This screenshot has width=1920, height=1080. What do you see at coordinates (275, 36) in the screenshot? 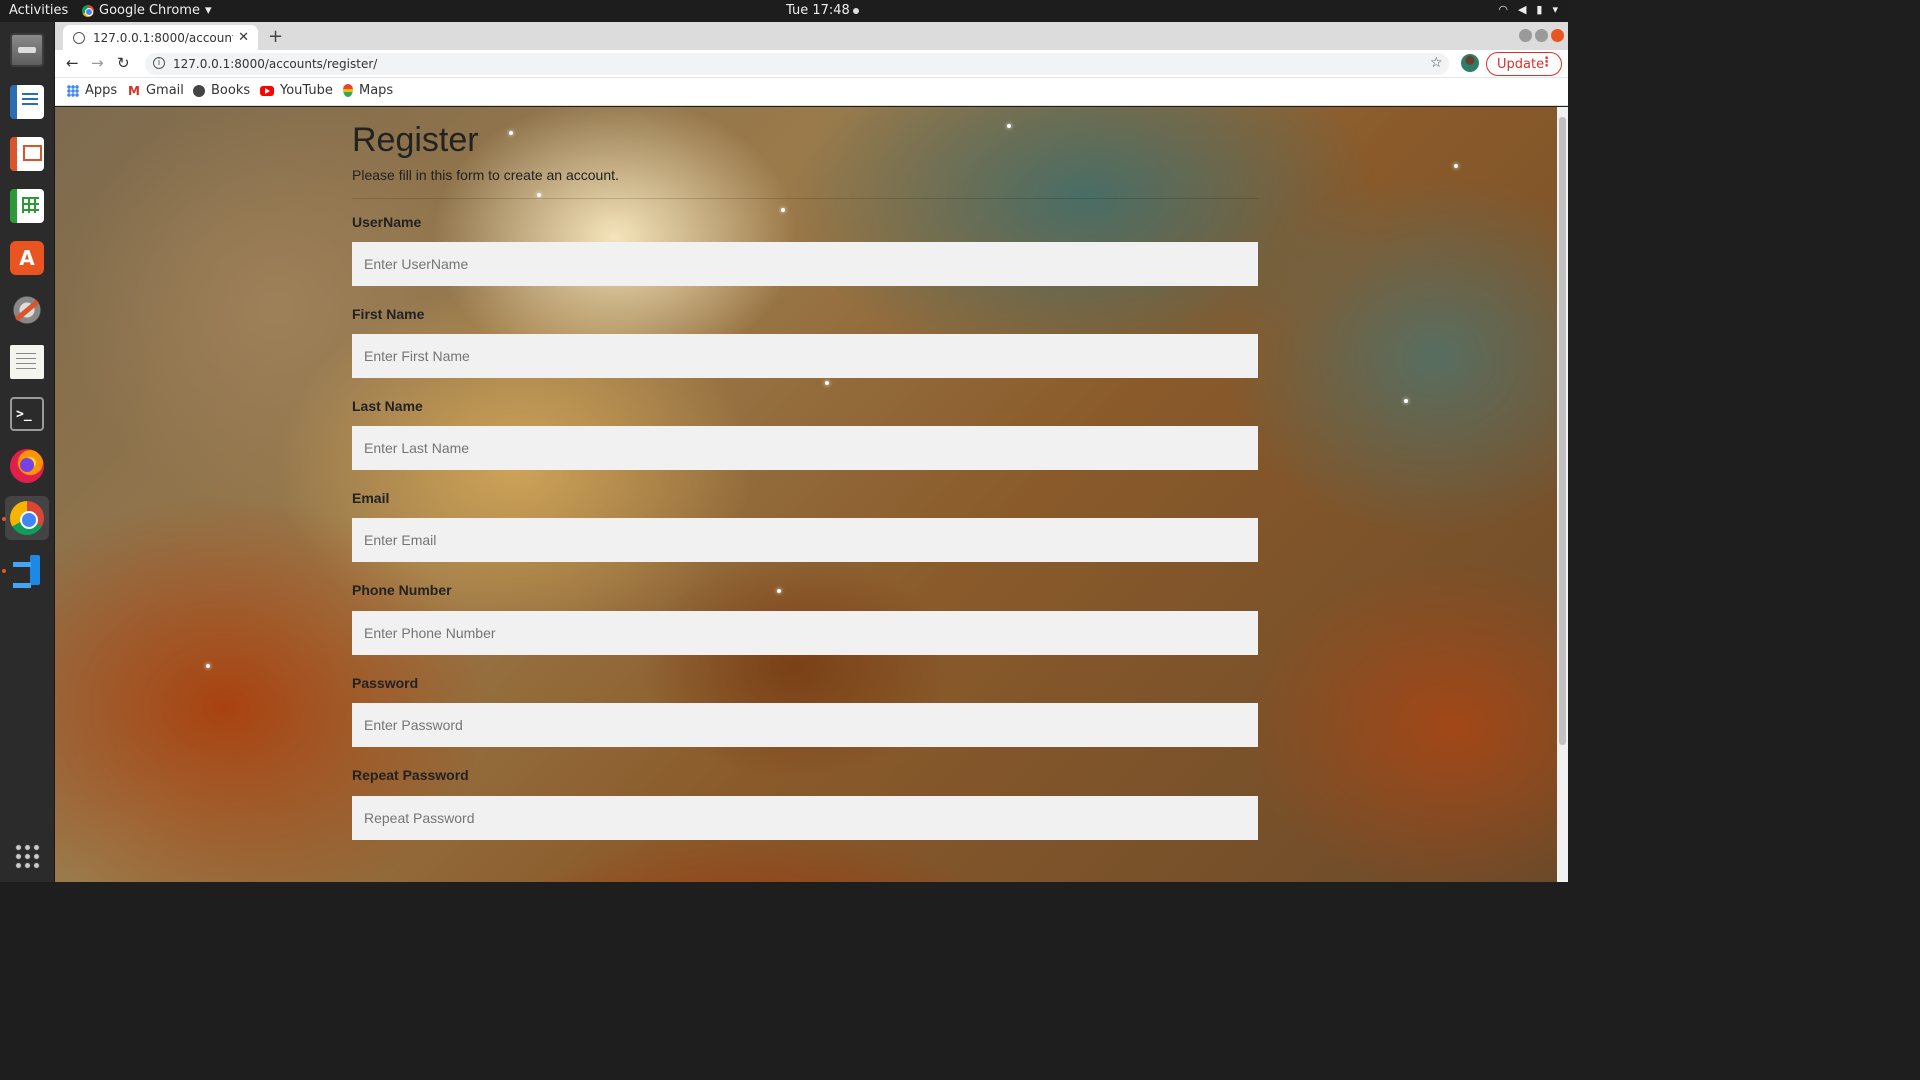
I see `new-tab-button: +` at bounding box center [275, 36].